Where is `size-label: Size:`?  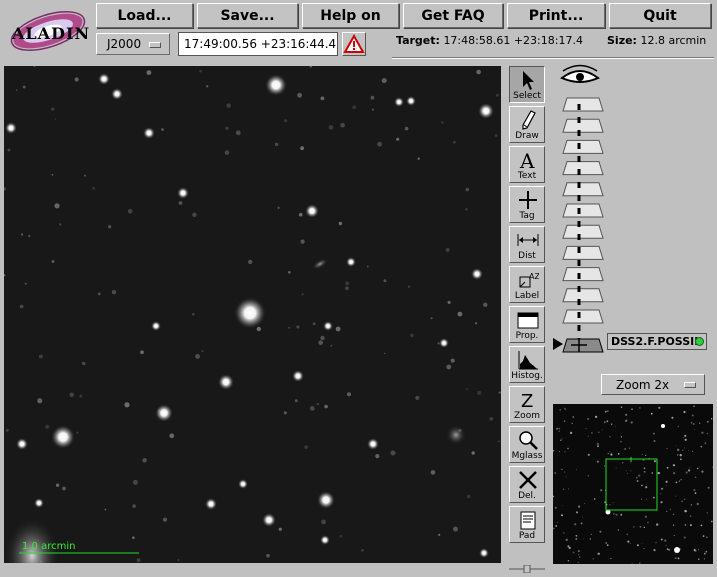 size-label: Size: is located at coordinates (622, 40).